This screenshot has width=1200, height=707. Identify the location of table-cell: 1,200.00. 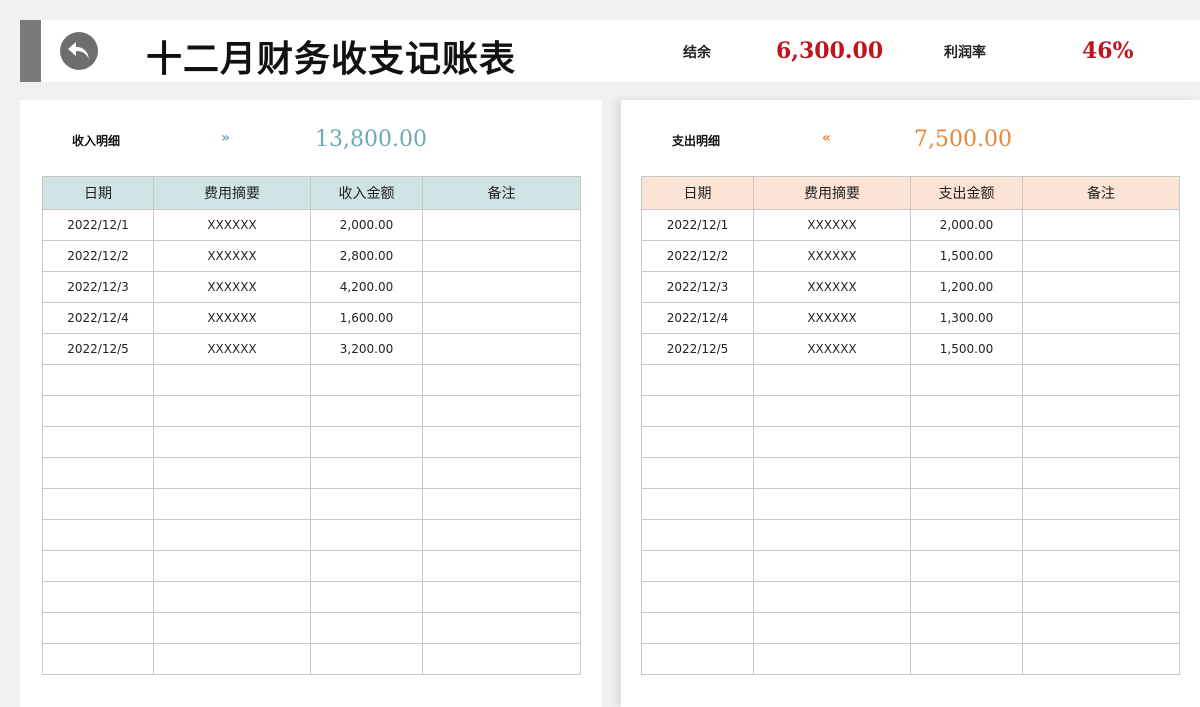
(966, 287).